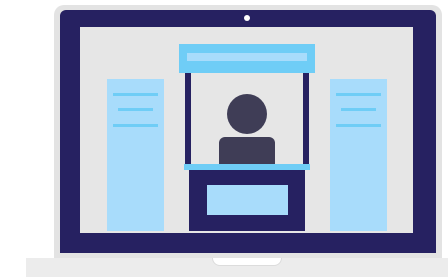 The height and width of the screenshot is (277, 448). I want to click on person-head, so click(247, 114).